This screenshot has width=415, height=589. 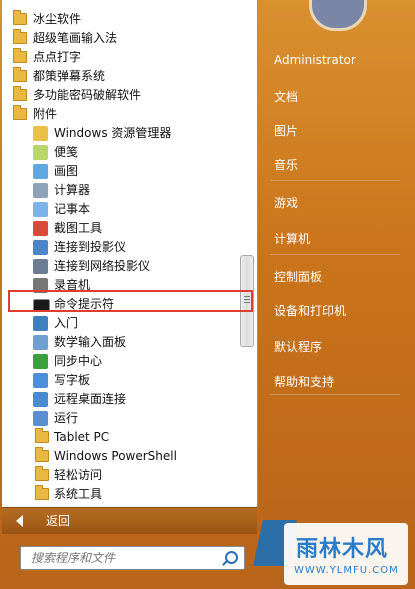 I want to click on program-item: 数学输入面板, so click(x=118, y=342).